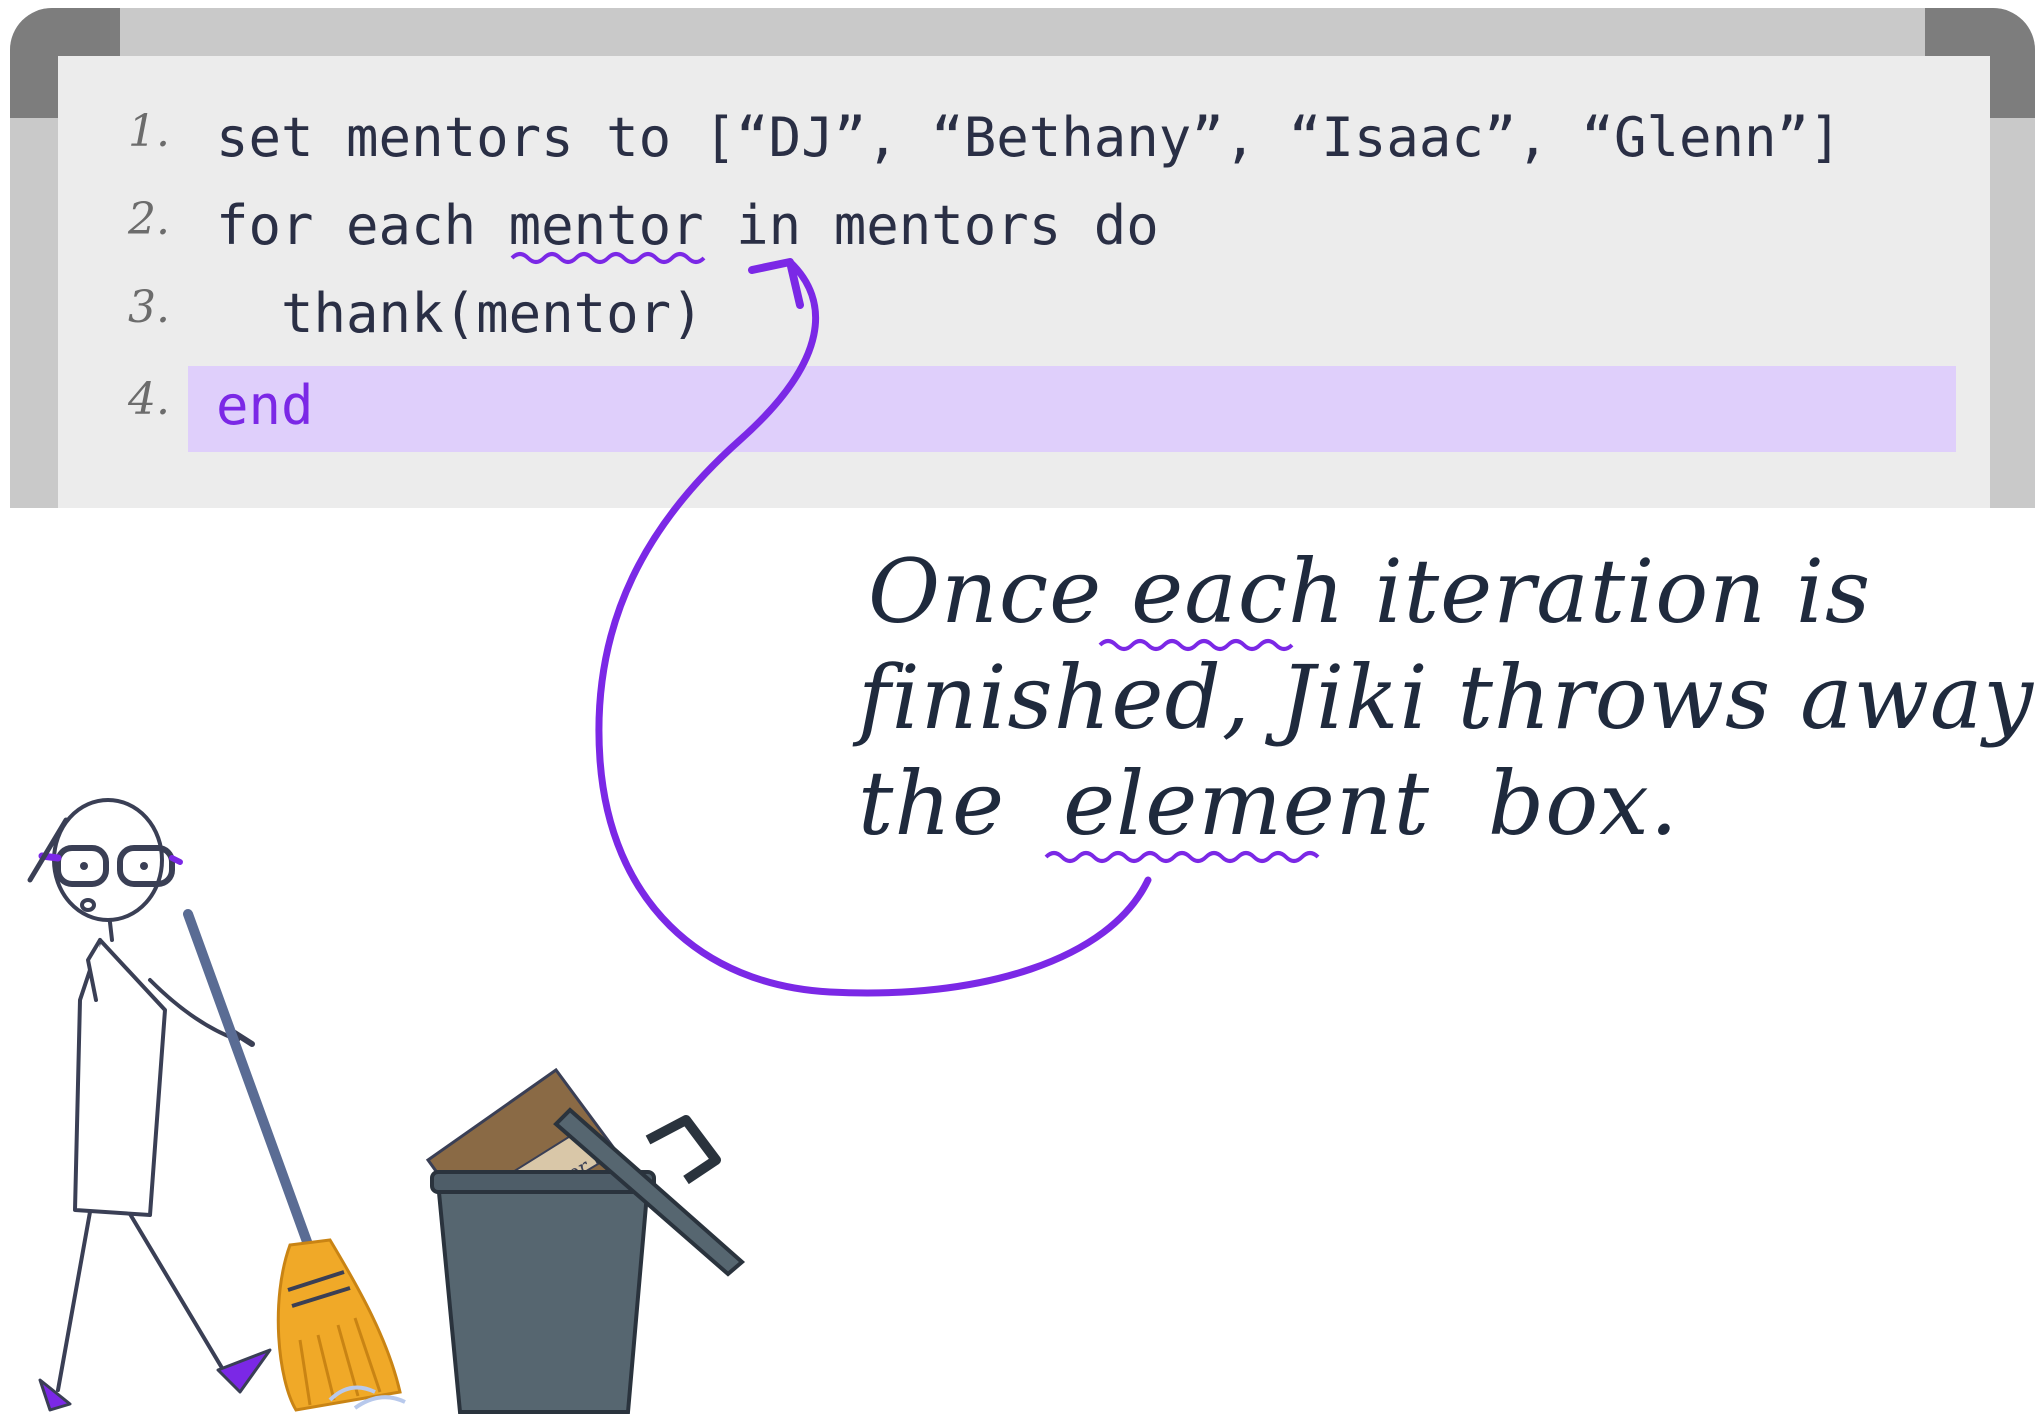 The width and height of the screenshot is (2044, 1428). What do you see at coordinates (294, 1160) in the screenshot?
I see `broom-icon` at bounding box center [294, 1160].